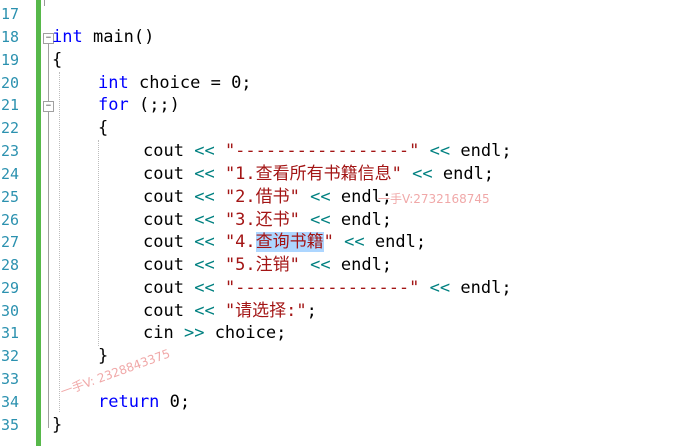 The image size is (677, 446). What do you see at coordinates (10, 356) in the screenshot?
I see `line-number: 32` at bounding box center [10, 356].